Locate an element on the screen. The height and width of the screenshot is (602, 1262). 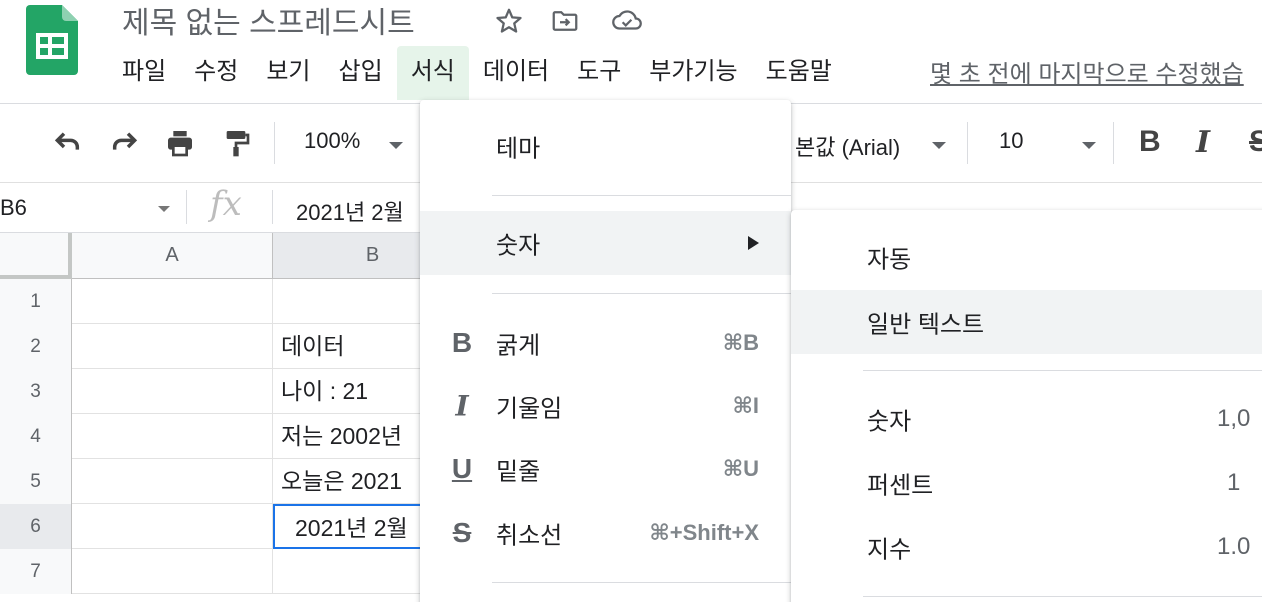
undo-icon is located at coordinates (68, 143).